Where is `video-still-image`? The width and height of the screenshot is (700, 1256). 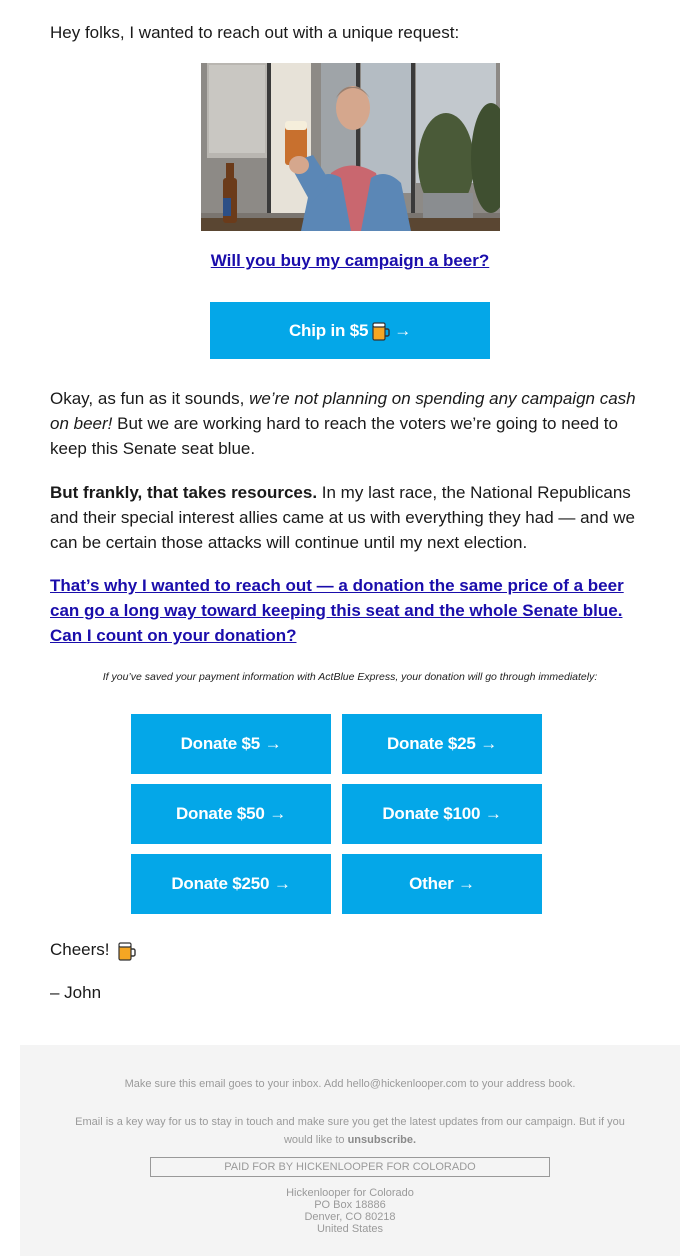
video-still-image is located at coordinates (350, 147).